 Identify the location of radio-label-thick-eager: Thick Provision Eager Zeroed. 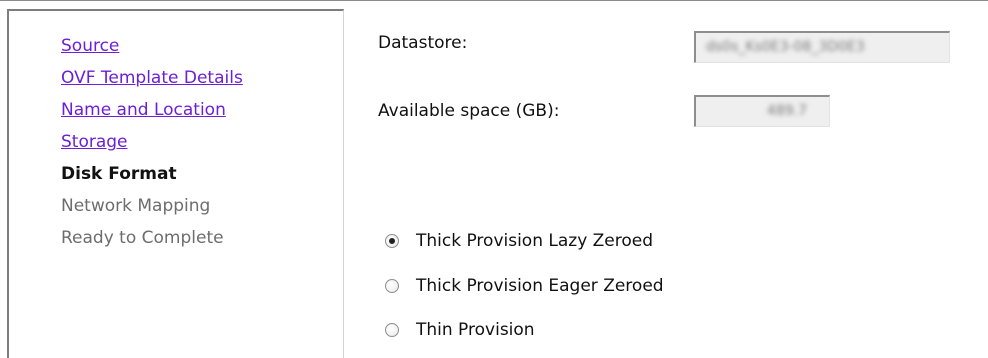
(540, 286).